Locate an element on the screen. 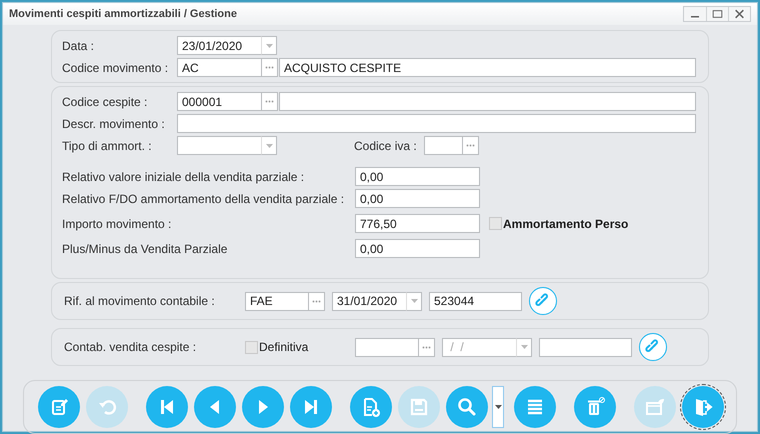 The width and height of the screenshot is (760, 434). dropdown-button is located at coordinates (498, 407).